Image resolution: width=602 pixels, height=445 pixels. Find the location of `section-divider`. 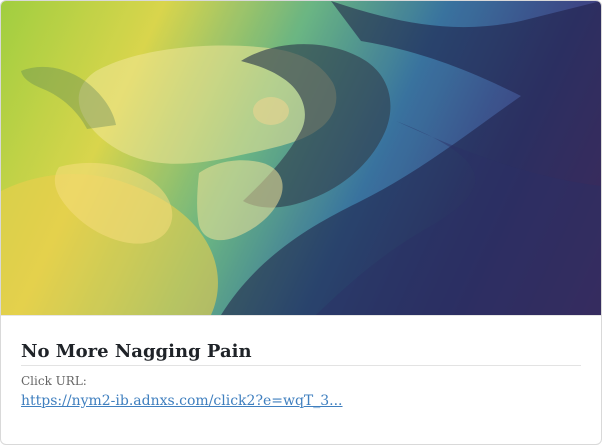

section-divider is located at coordinates (301, 315).